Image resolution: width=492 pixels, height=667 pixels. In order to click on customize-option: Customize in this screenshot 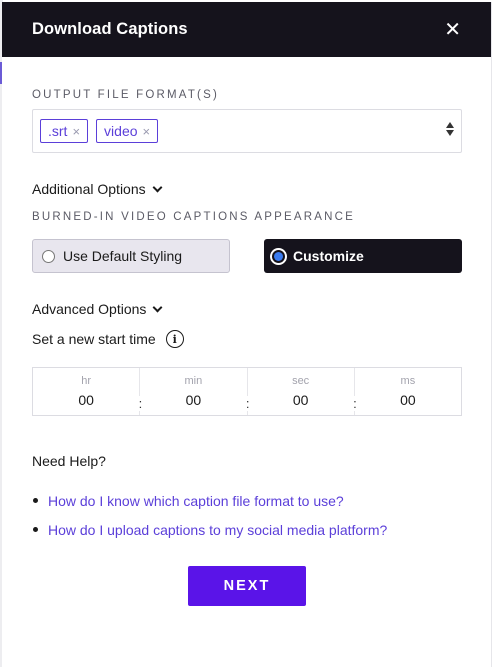, I will do `click(363, 256)`.